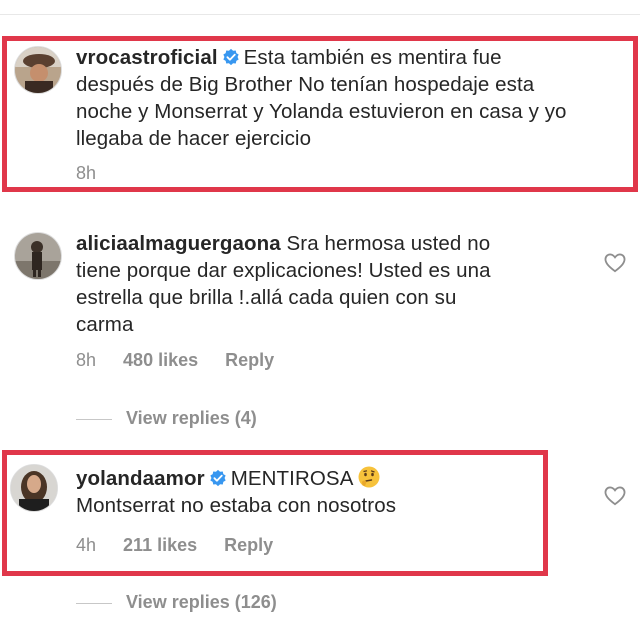 This screenshot has width=640, height=640. I want to click on top-divider, so click(320, 11).